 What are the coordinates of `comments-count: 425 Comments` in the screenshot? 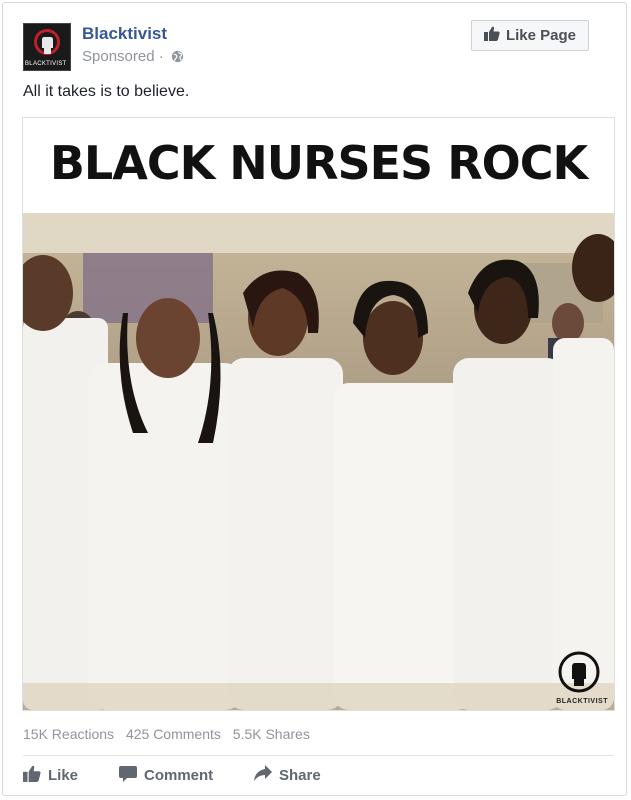 It's located at (173, 734).